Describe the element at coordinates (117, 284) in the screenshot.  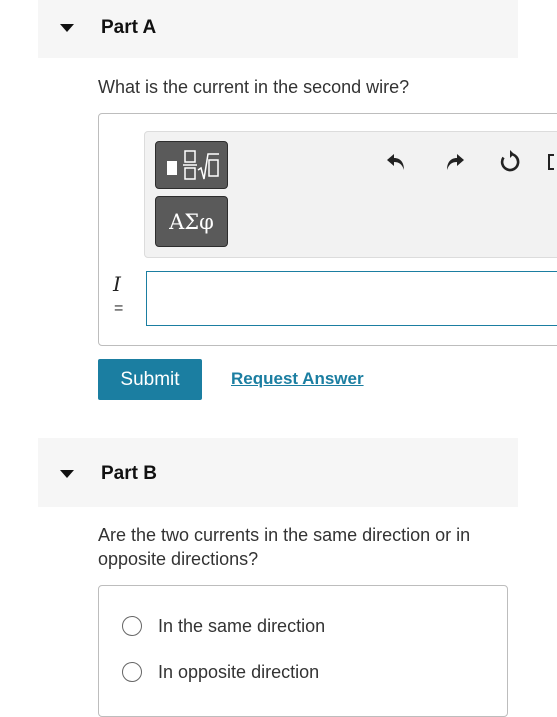
I see `variable-label: I` at that location.